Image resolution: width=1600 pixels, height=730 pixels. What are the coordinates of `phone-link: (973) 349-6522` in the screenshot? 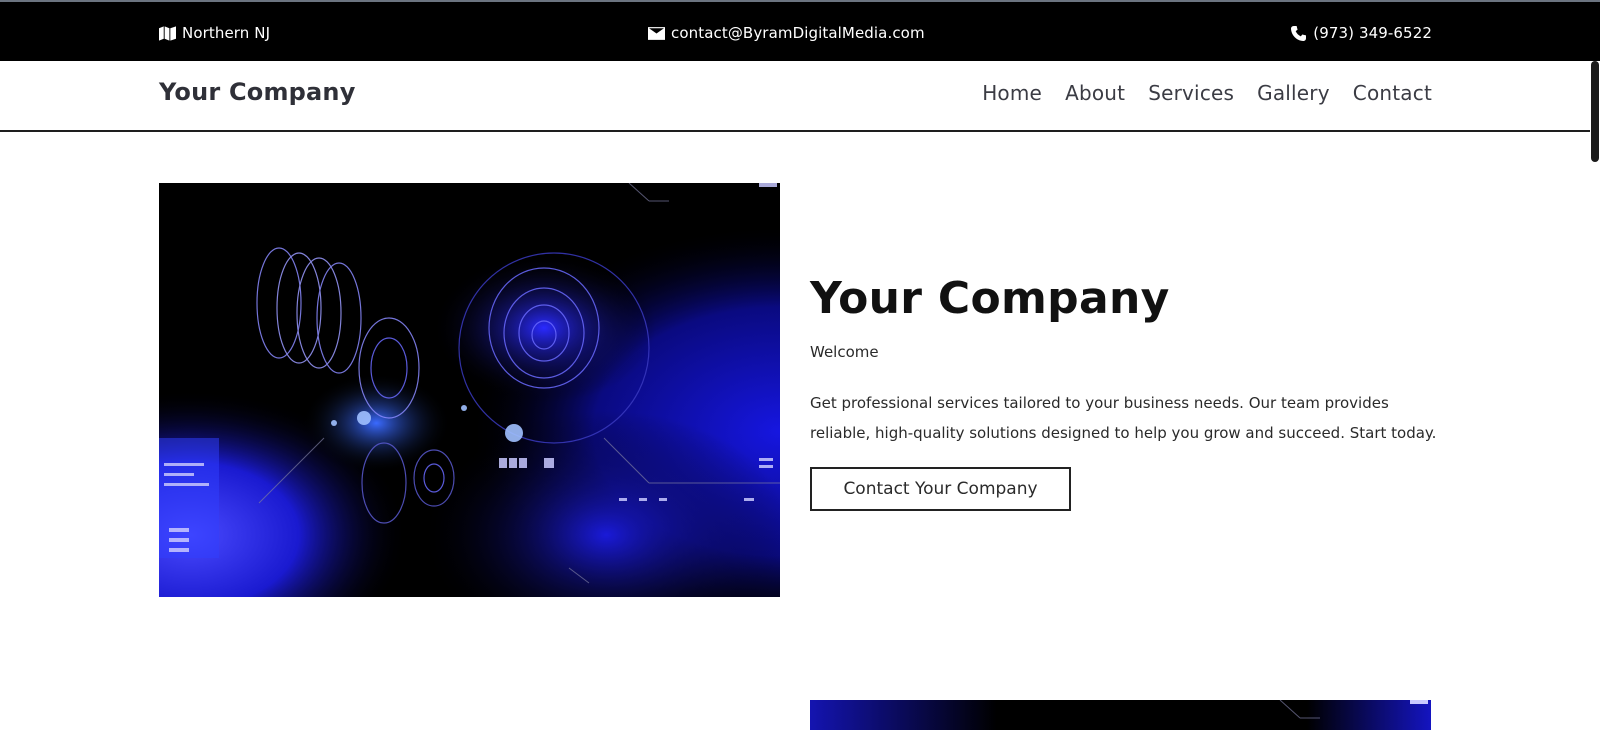 It's located at (1361, 33).